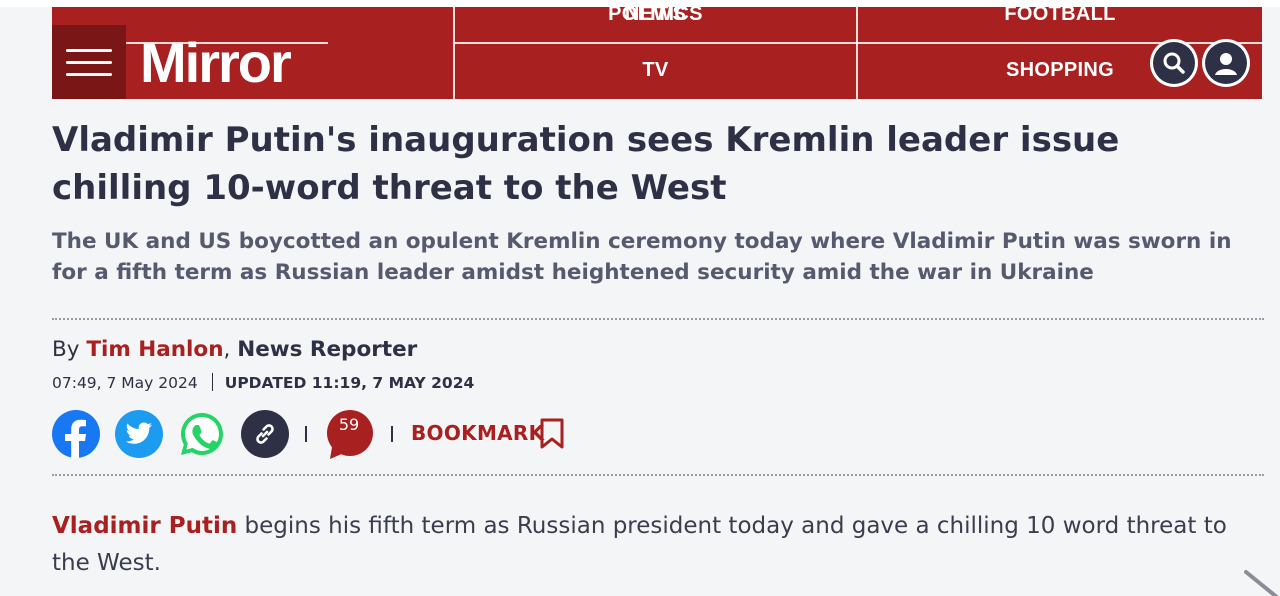 The width and height of the screenshot is (1280, 596). Describe the element at coordinates (477, 433) in the screenshot. I see `bookmark-button: BOOKMARK` at that location.